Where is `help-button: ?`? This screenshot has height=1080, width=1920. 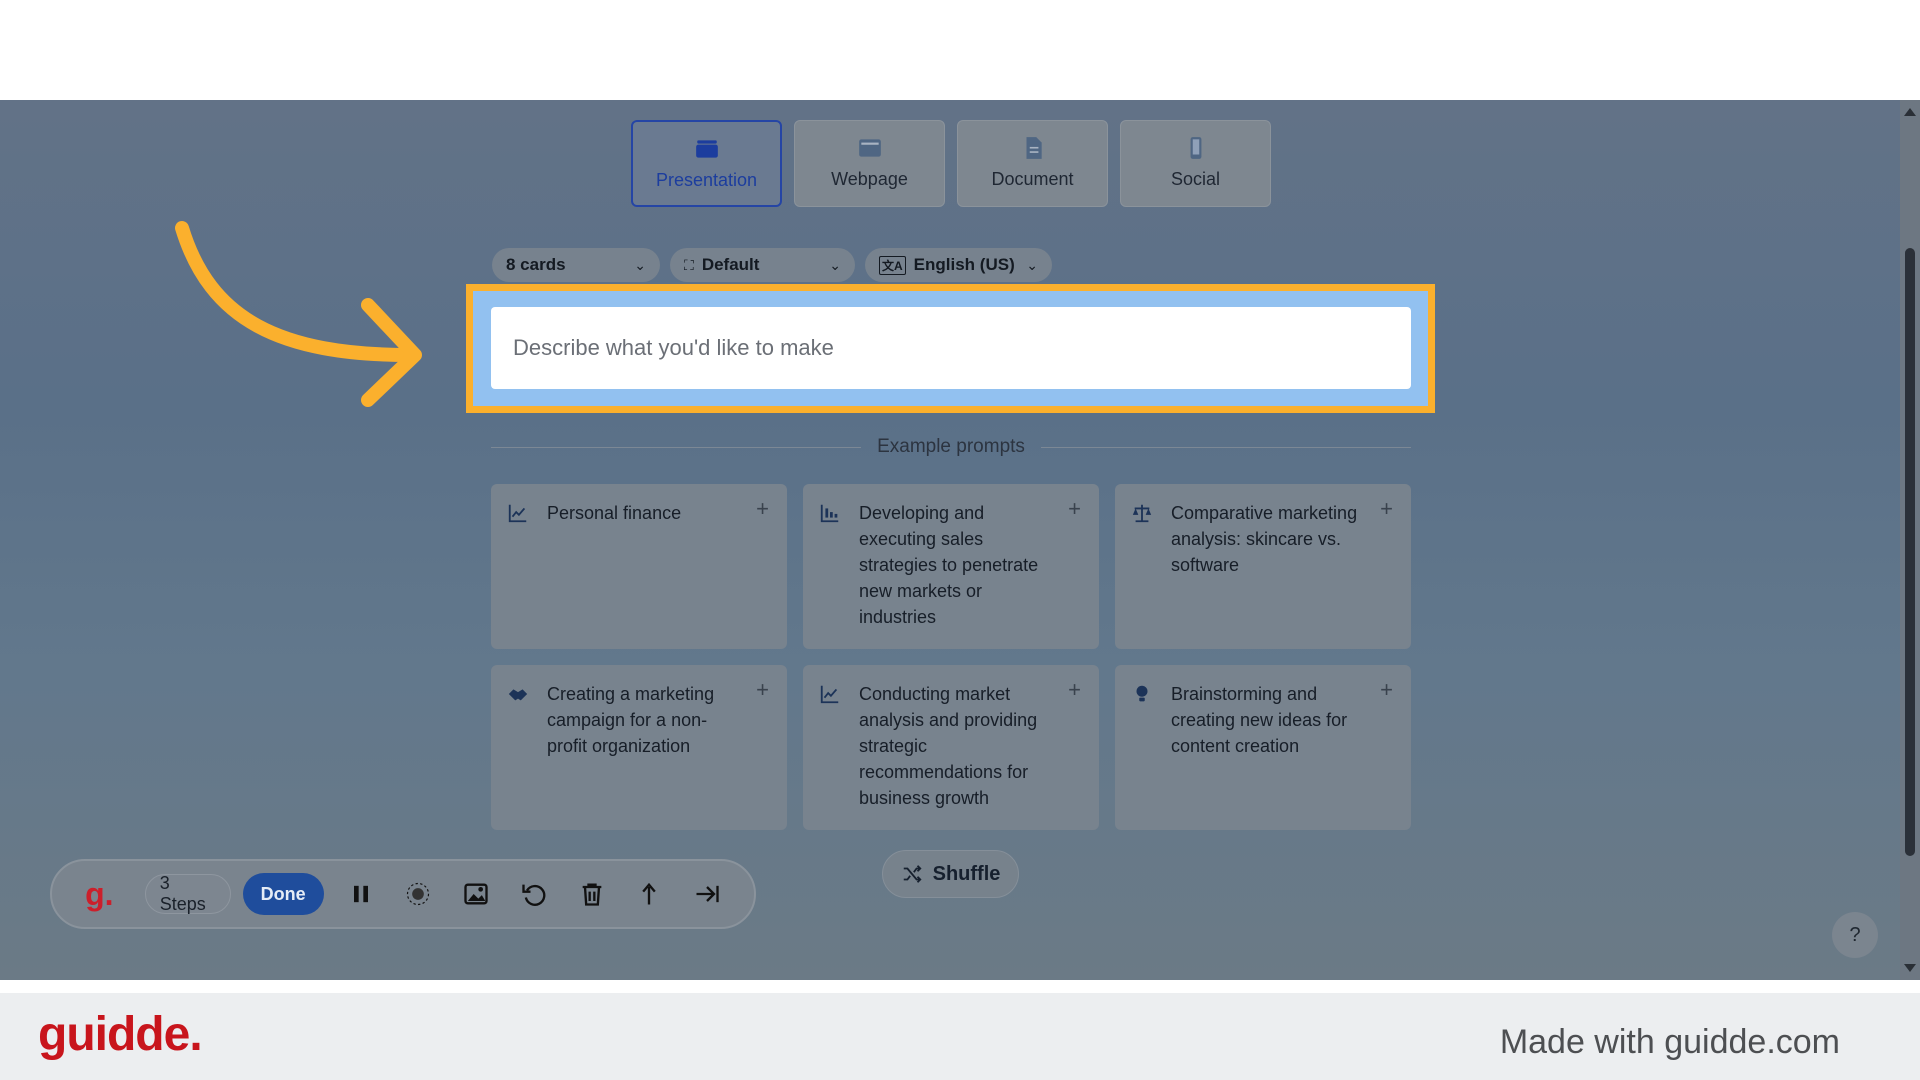 help-button: ? is located at coordinates (1855, 935).